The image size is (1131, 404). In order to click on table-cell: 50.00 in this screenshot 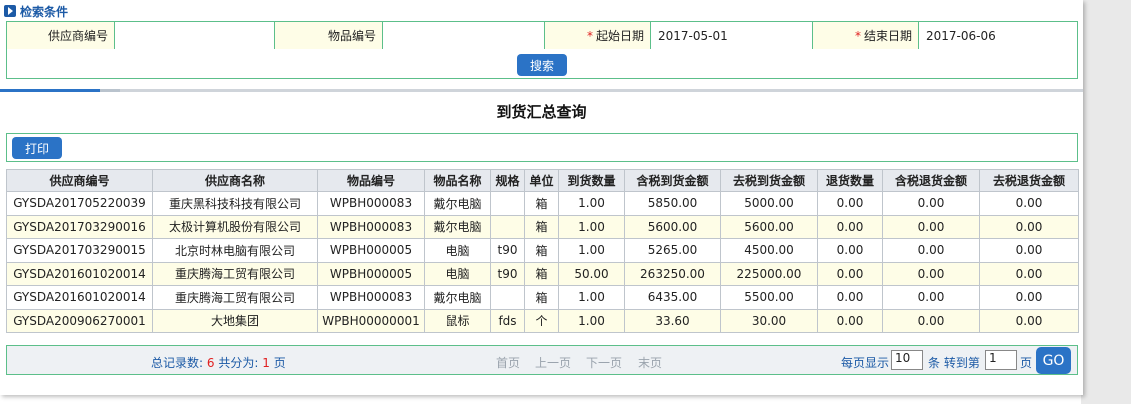, I will do `click(591, 273)`.